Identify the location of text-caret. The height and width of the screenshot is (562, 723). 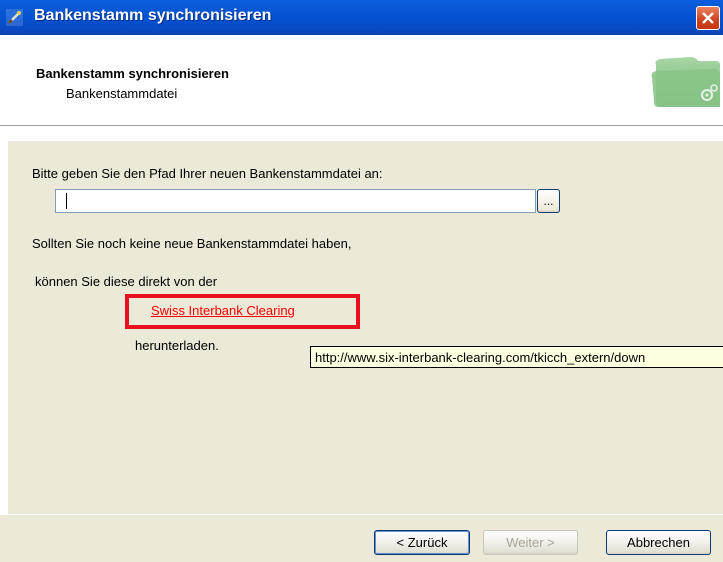
(66, 201).